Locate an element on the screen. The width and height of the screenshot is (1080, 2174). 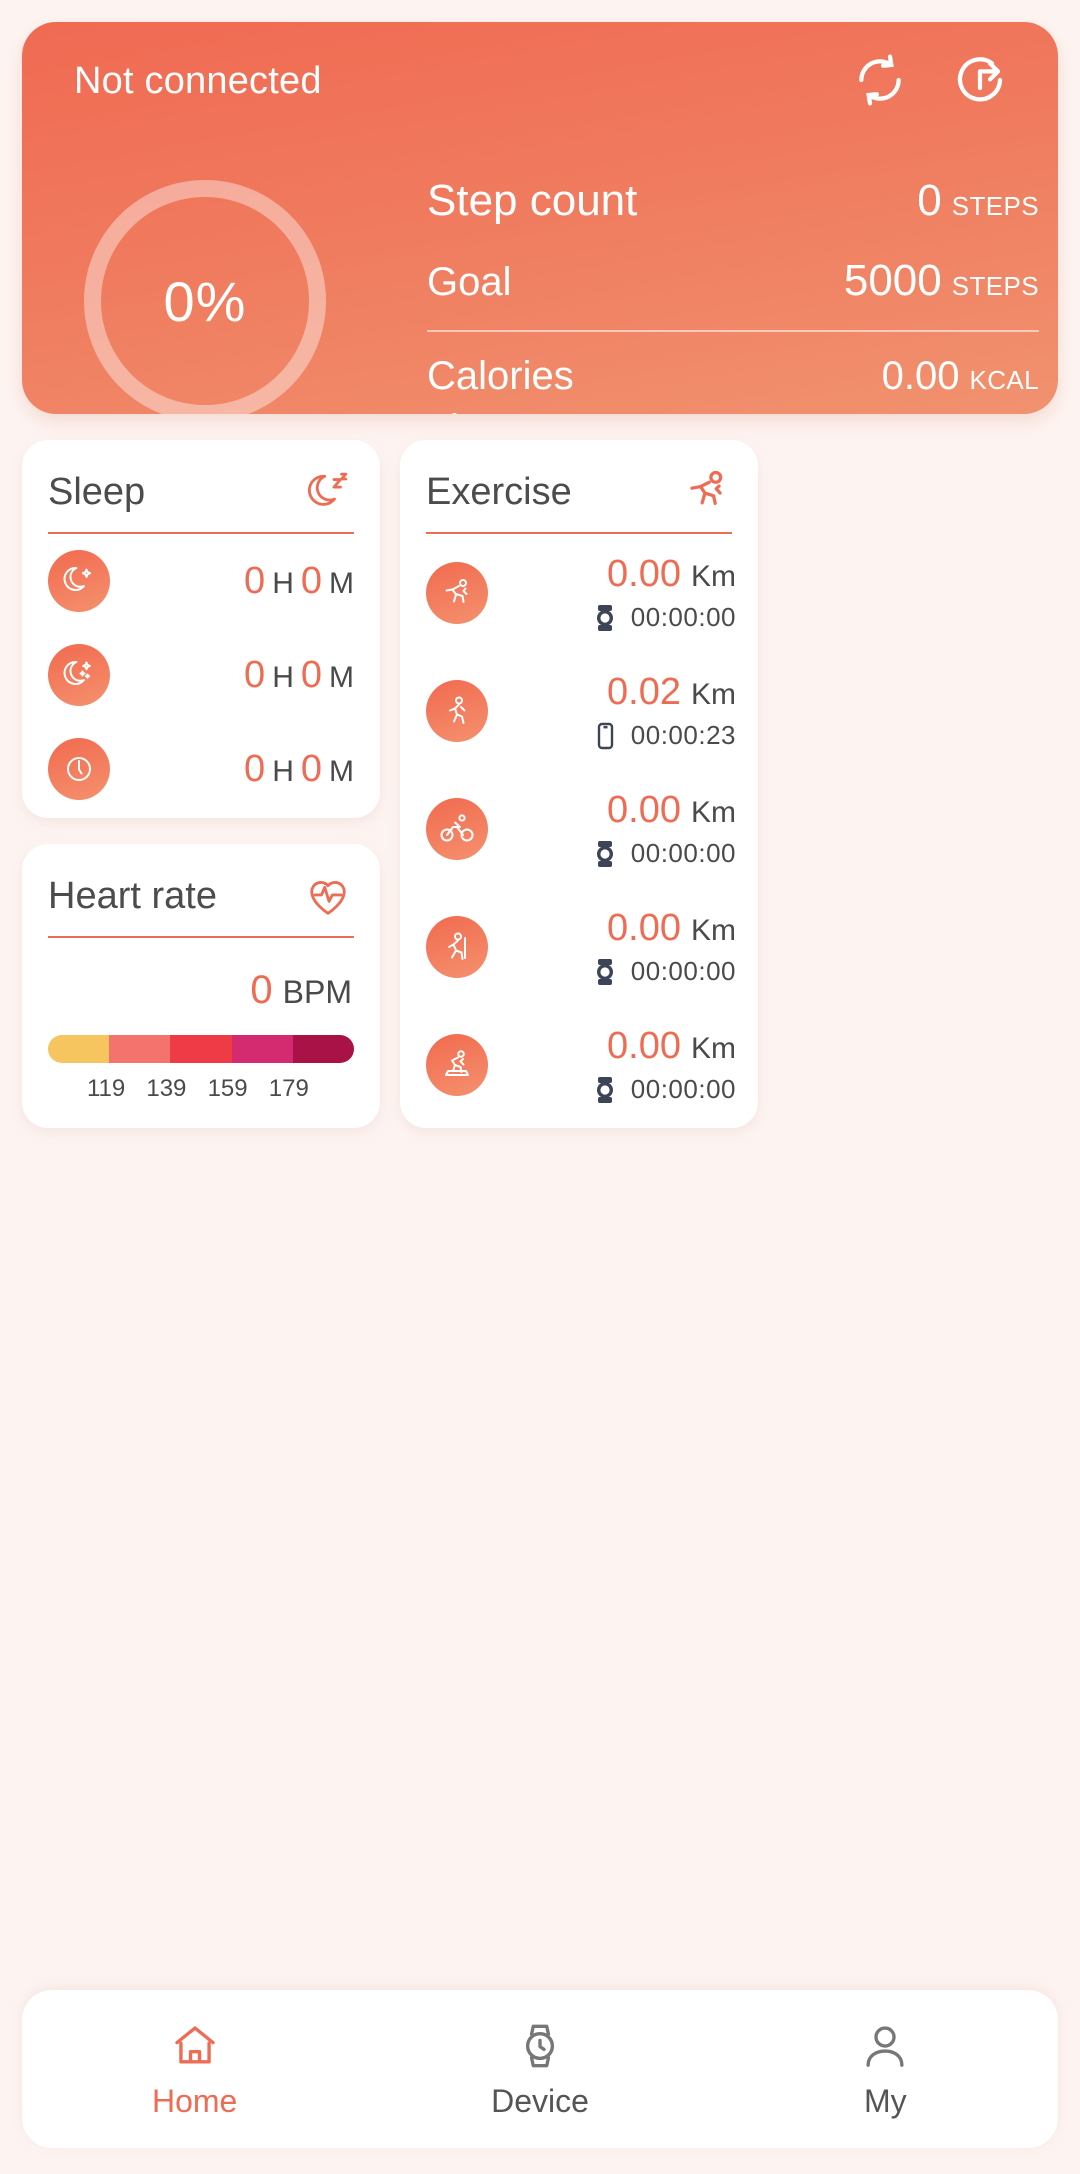
cycling-icon is located at coordinates (457, 829).